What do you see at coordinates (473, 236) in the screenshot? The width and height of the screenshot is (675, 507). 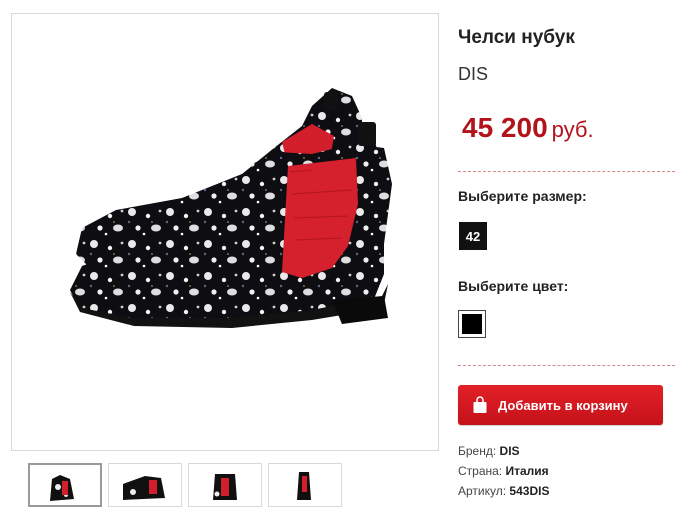 I see `size-option-42: 42` at bounding box center [473, 236].